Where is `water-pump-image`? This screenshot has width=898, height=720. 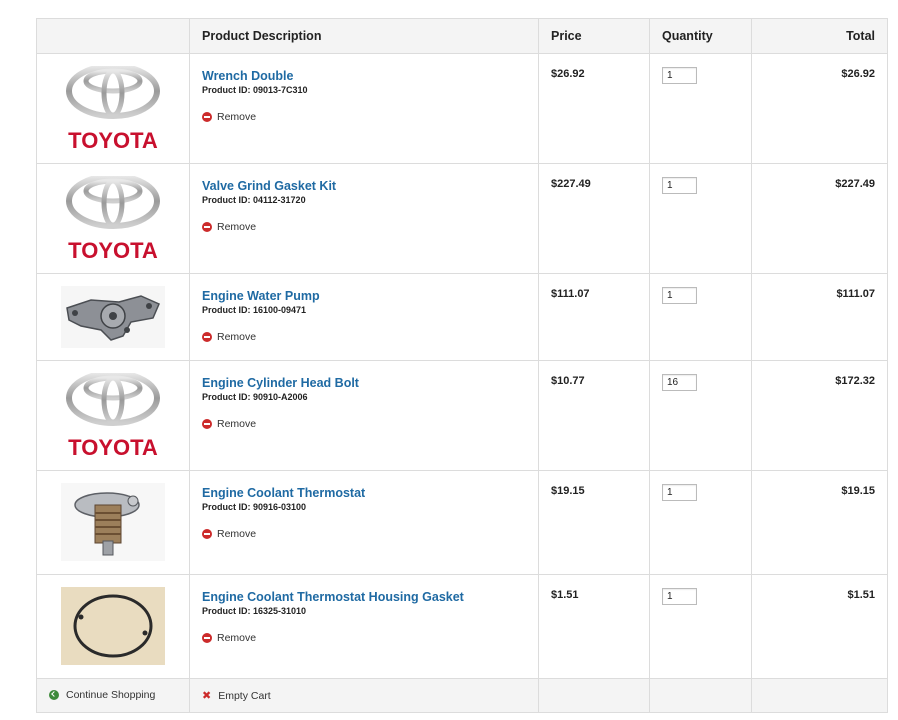 water-pump-image is located at coordinates (113, 317).